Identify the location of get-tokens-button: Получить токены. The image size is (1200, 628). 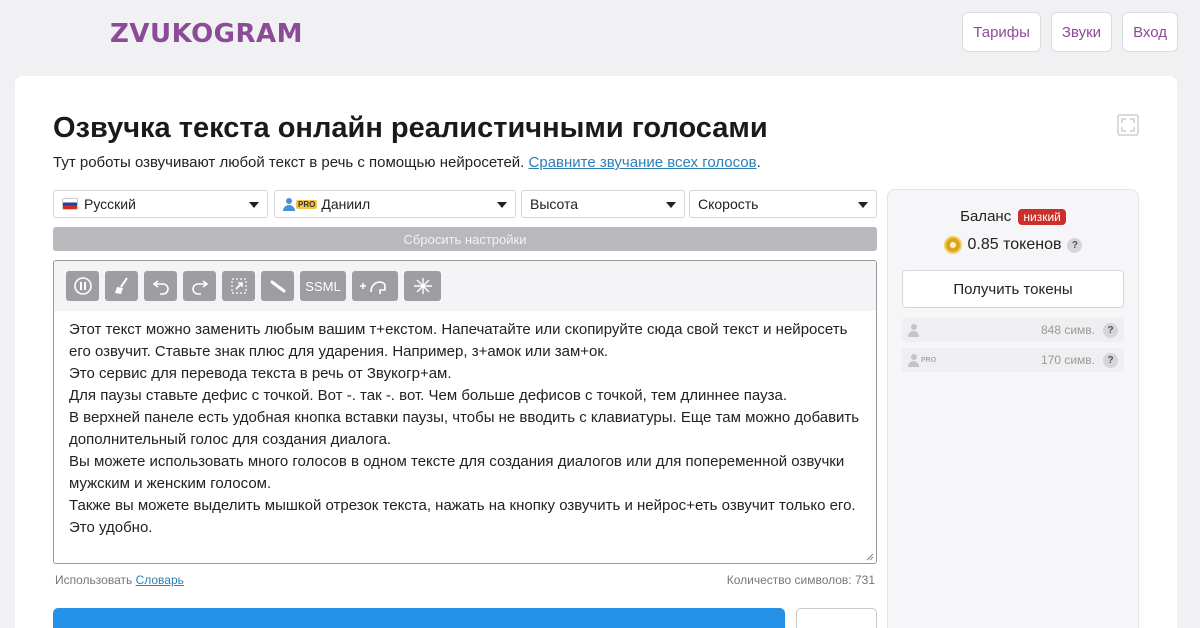
(1013, 289).